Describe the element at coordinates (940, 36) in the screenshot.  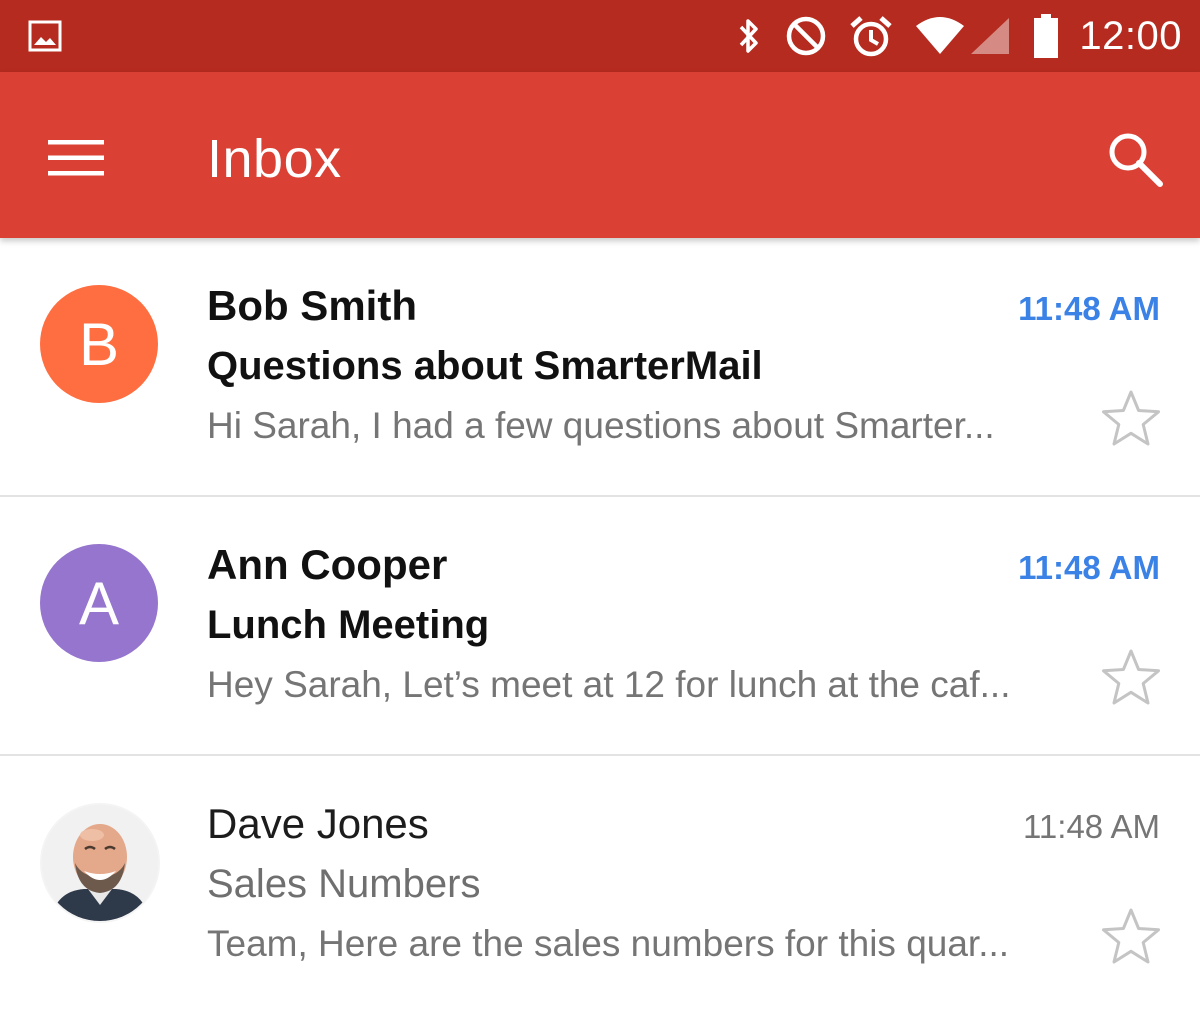
I see `wifi-icon` at that location.